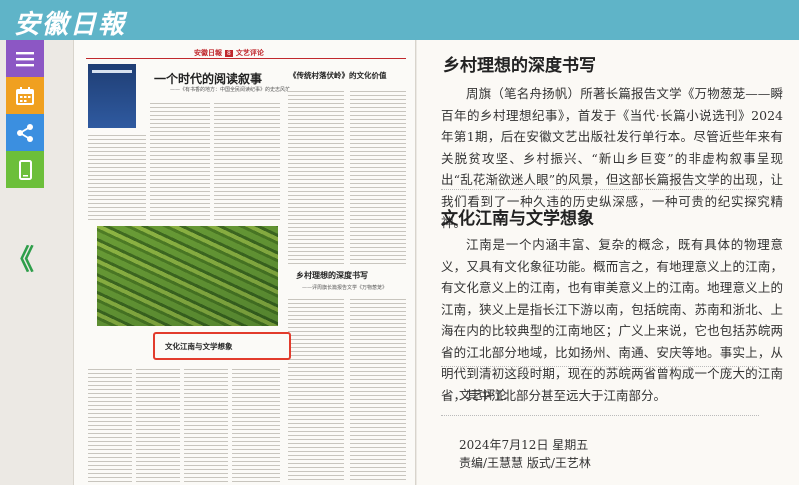 The image size is (799, 485). I want to click on headline-main-subtitle: ——《有书香的地方：中国全民阅读纪事》的史志风范, so click(230, 90).